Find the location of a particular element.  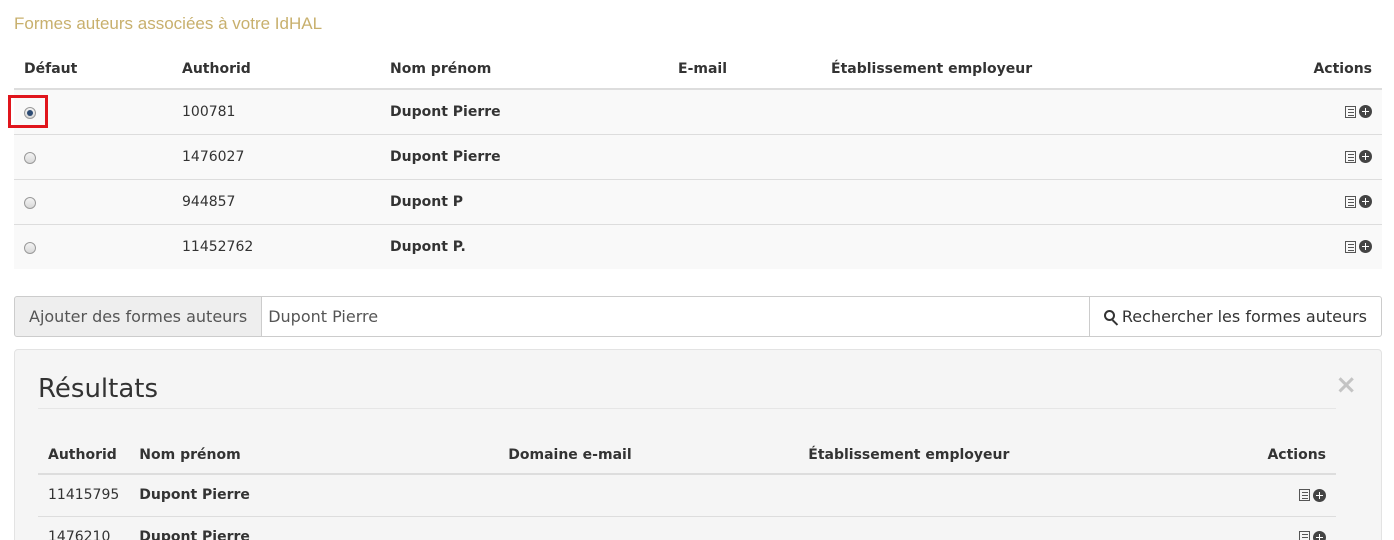

table-row: 11415795 Dupont Pierre is located at coordinates (687, 495).